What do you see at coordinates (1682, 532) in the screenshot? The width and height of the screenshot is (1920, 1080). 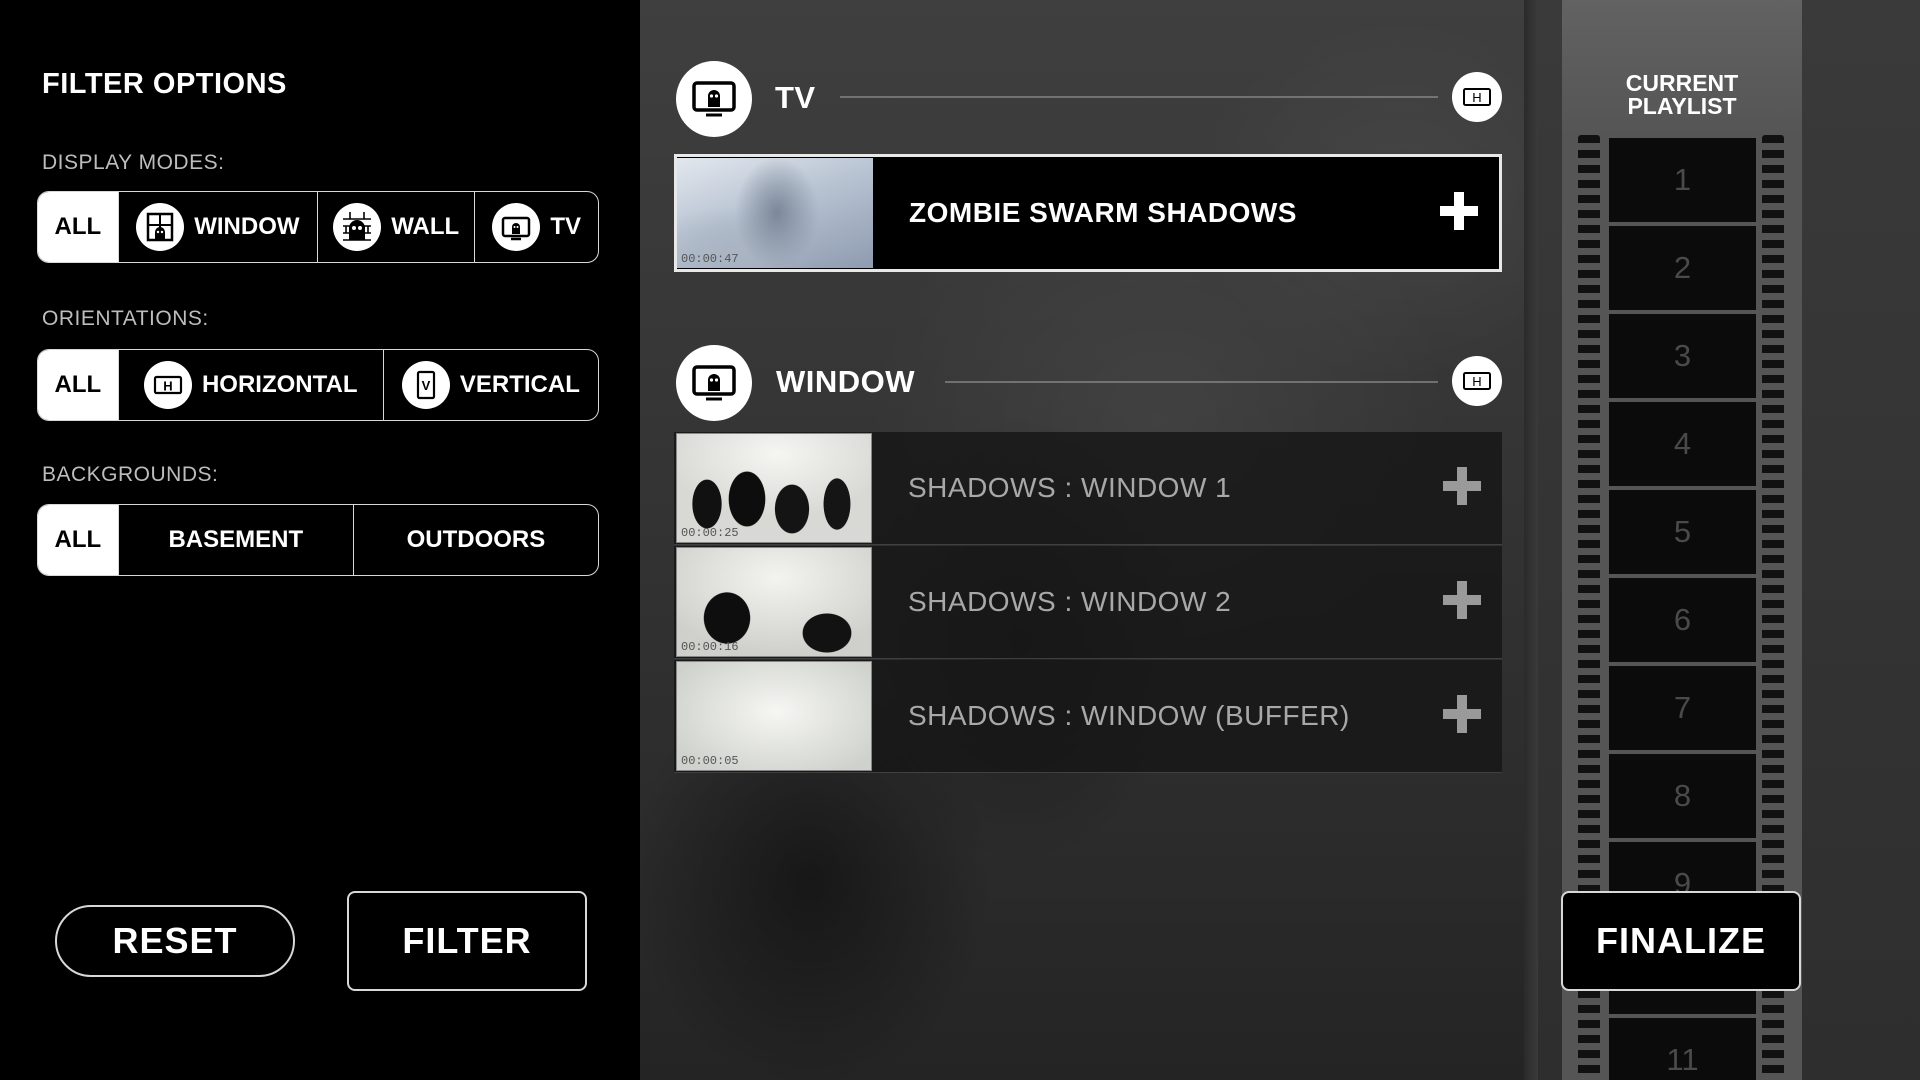 I see `playlist-slot: 5` at bounding box center [1682, 532].